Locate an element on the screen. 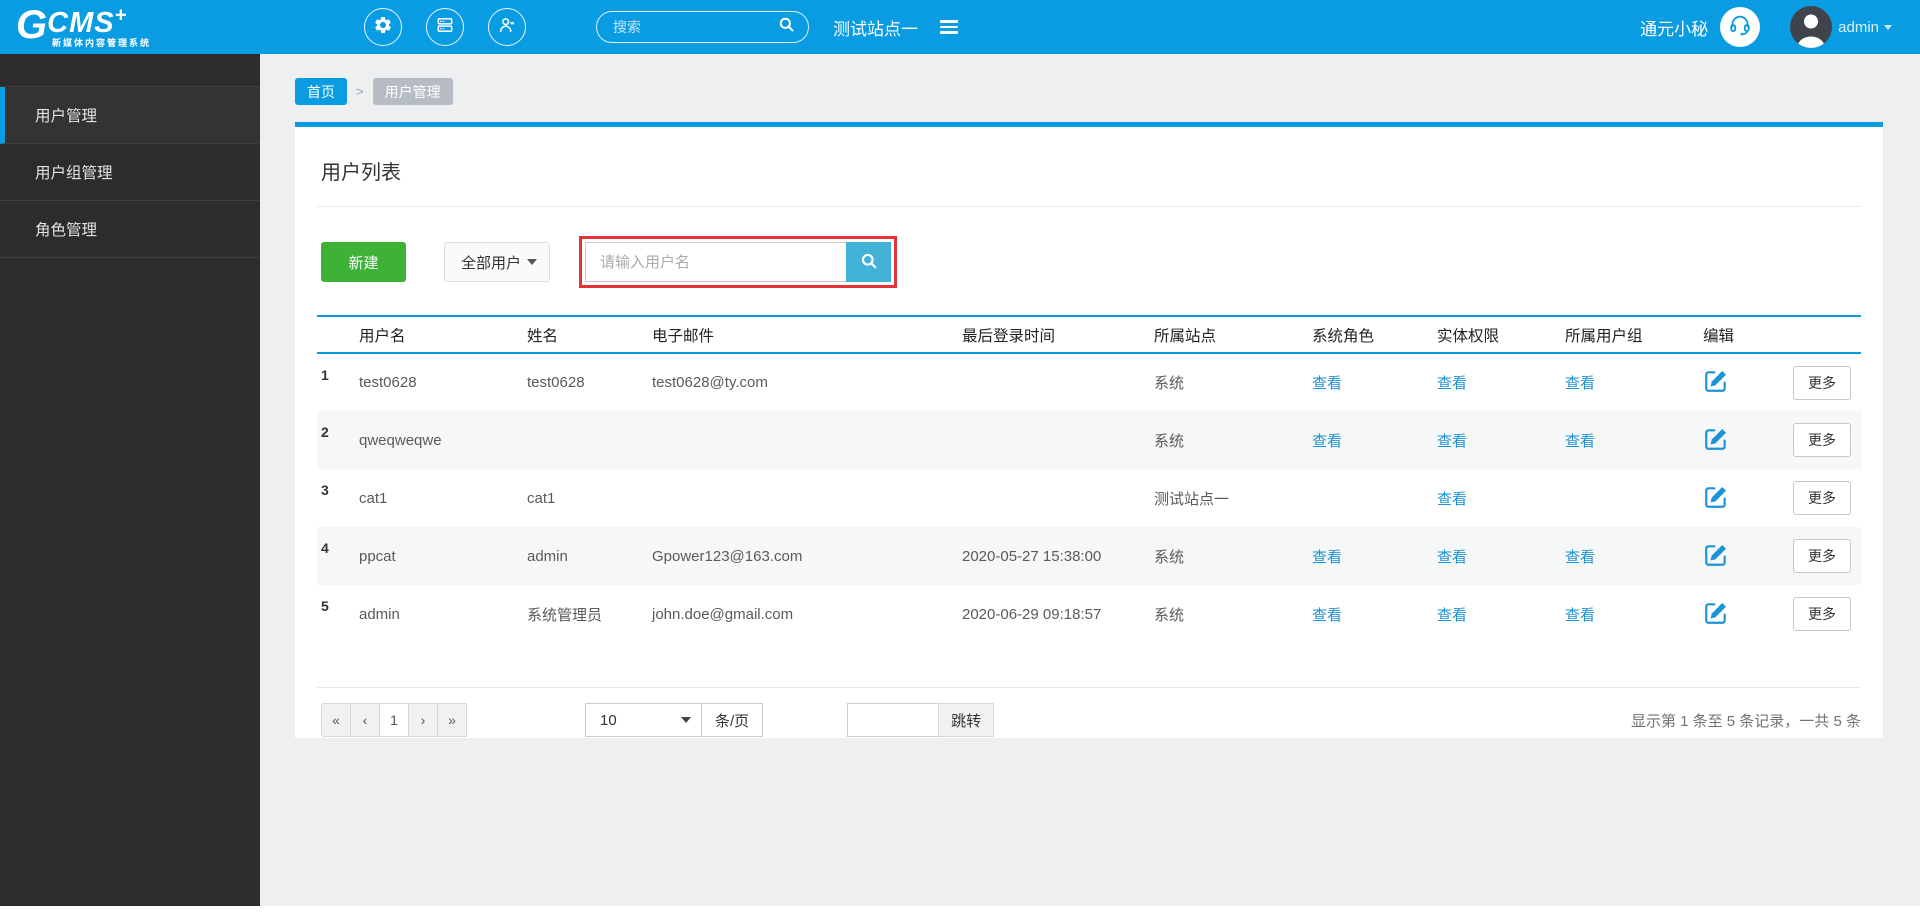  support-button is located at coordinates (1740, 27).